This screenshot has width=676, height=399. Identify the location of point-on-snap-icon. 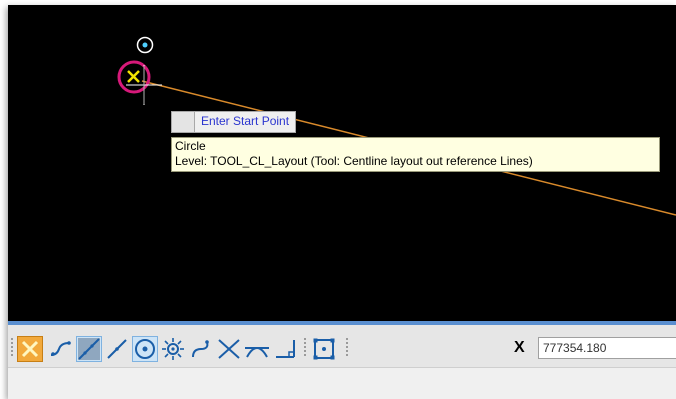
(324, 349).